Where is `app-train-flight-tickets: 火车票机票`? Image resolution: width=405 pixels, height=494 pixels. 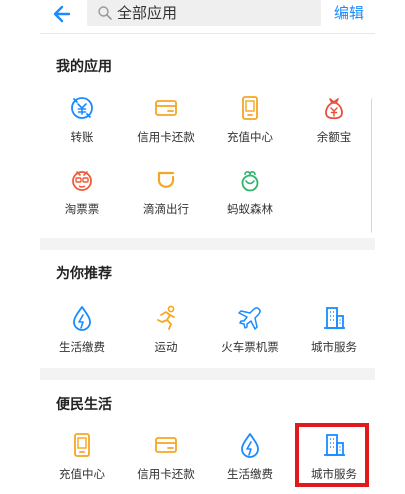 app-train-flight-tickets: 火车票机票 is located at coordinates (250, 334).